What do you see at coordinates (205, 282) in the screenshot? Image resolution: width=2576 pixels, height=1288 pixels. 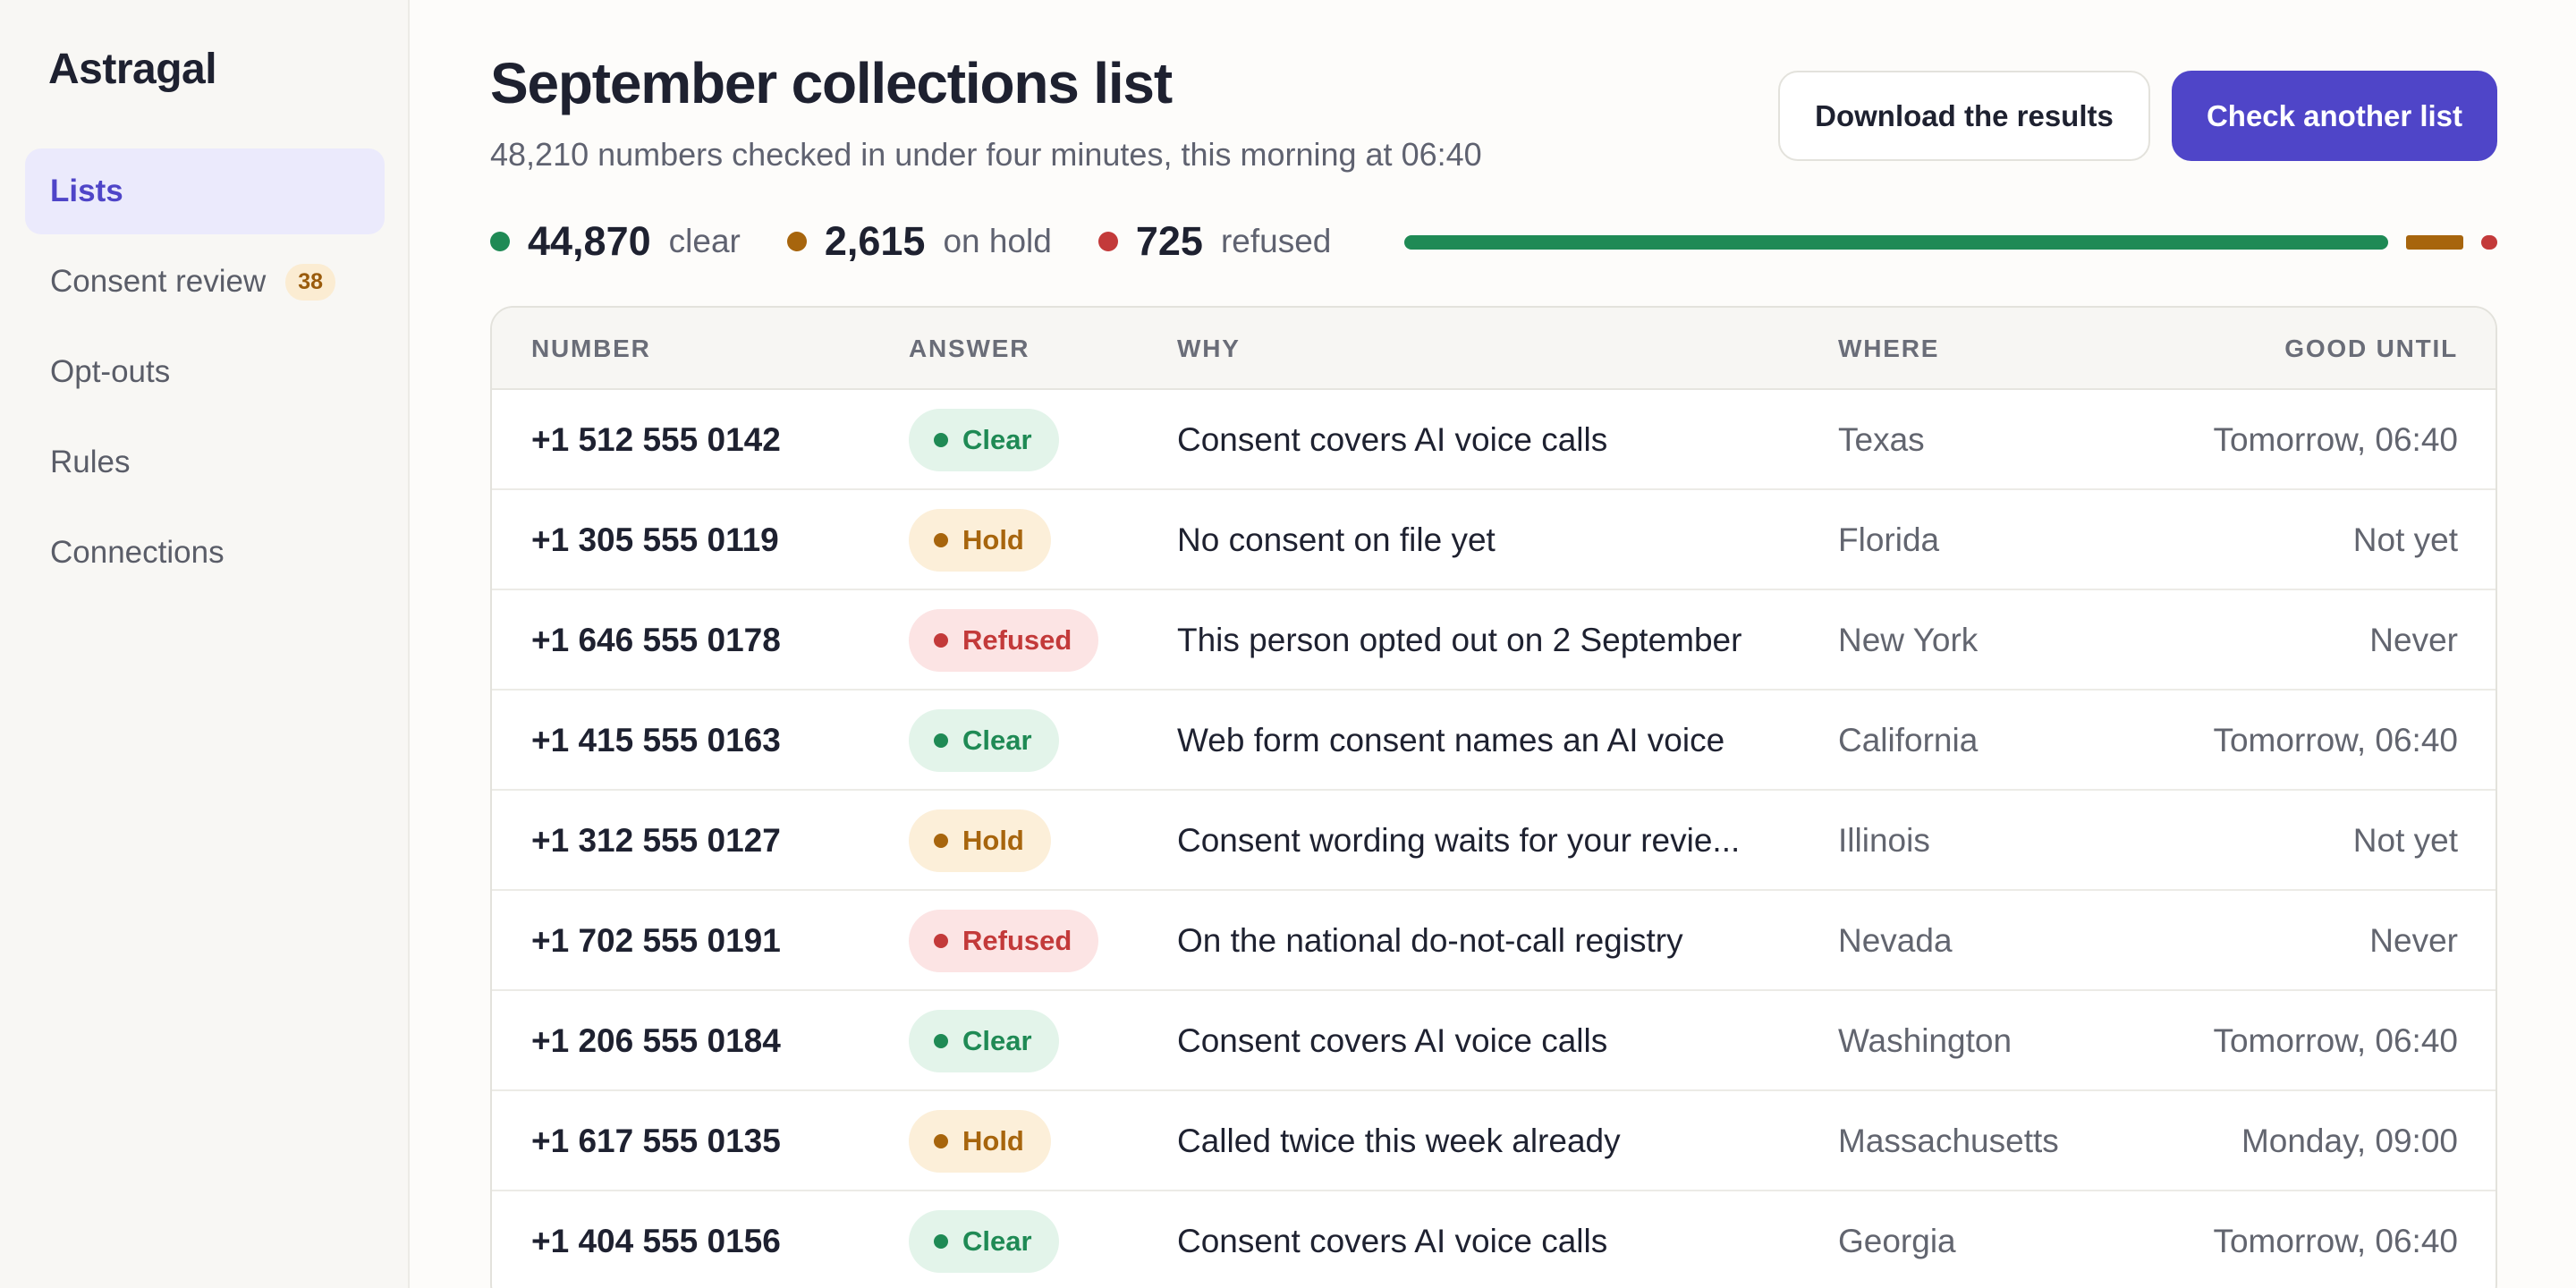 I see `sidebar-item-consent-review: Consent review 38` at bounding box center [205, 282].